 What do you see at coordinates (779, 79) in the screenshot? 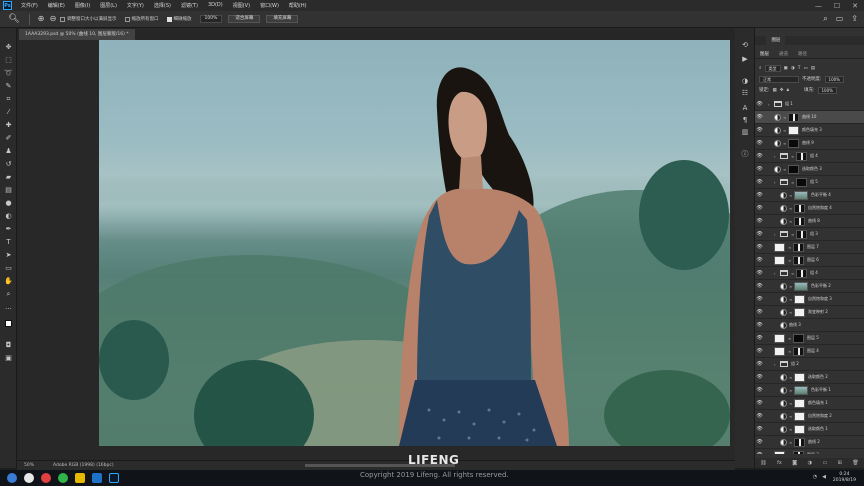
I see `blend-mode-select: 正常` at bounding box center [779, 79].